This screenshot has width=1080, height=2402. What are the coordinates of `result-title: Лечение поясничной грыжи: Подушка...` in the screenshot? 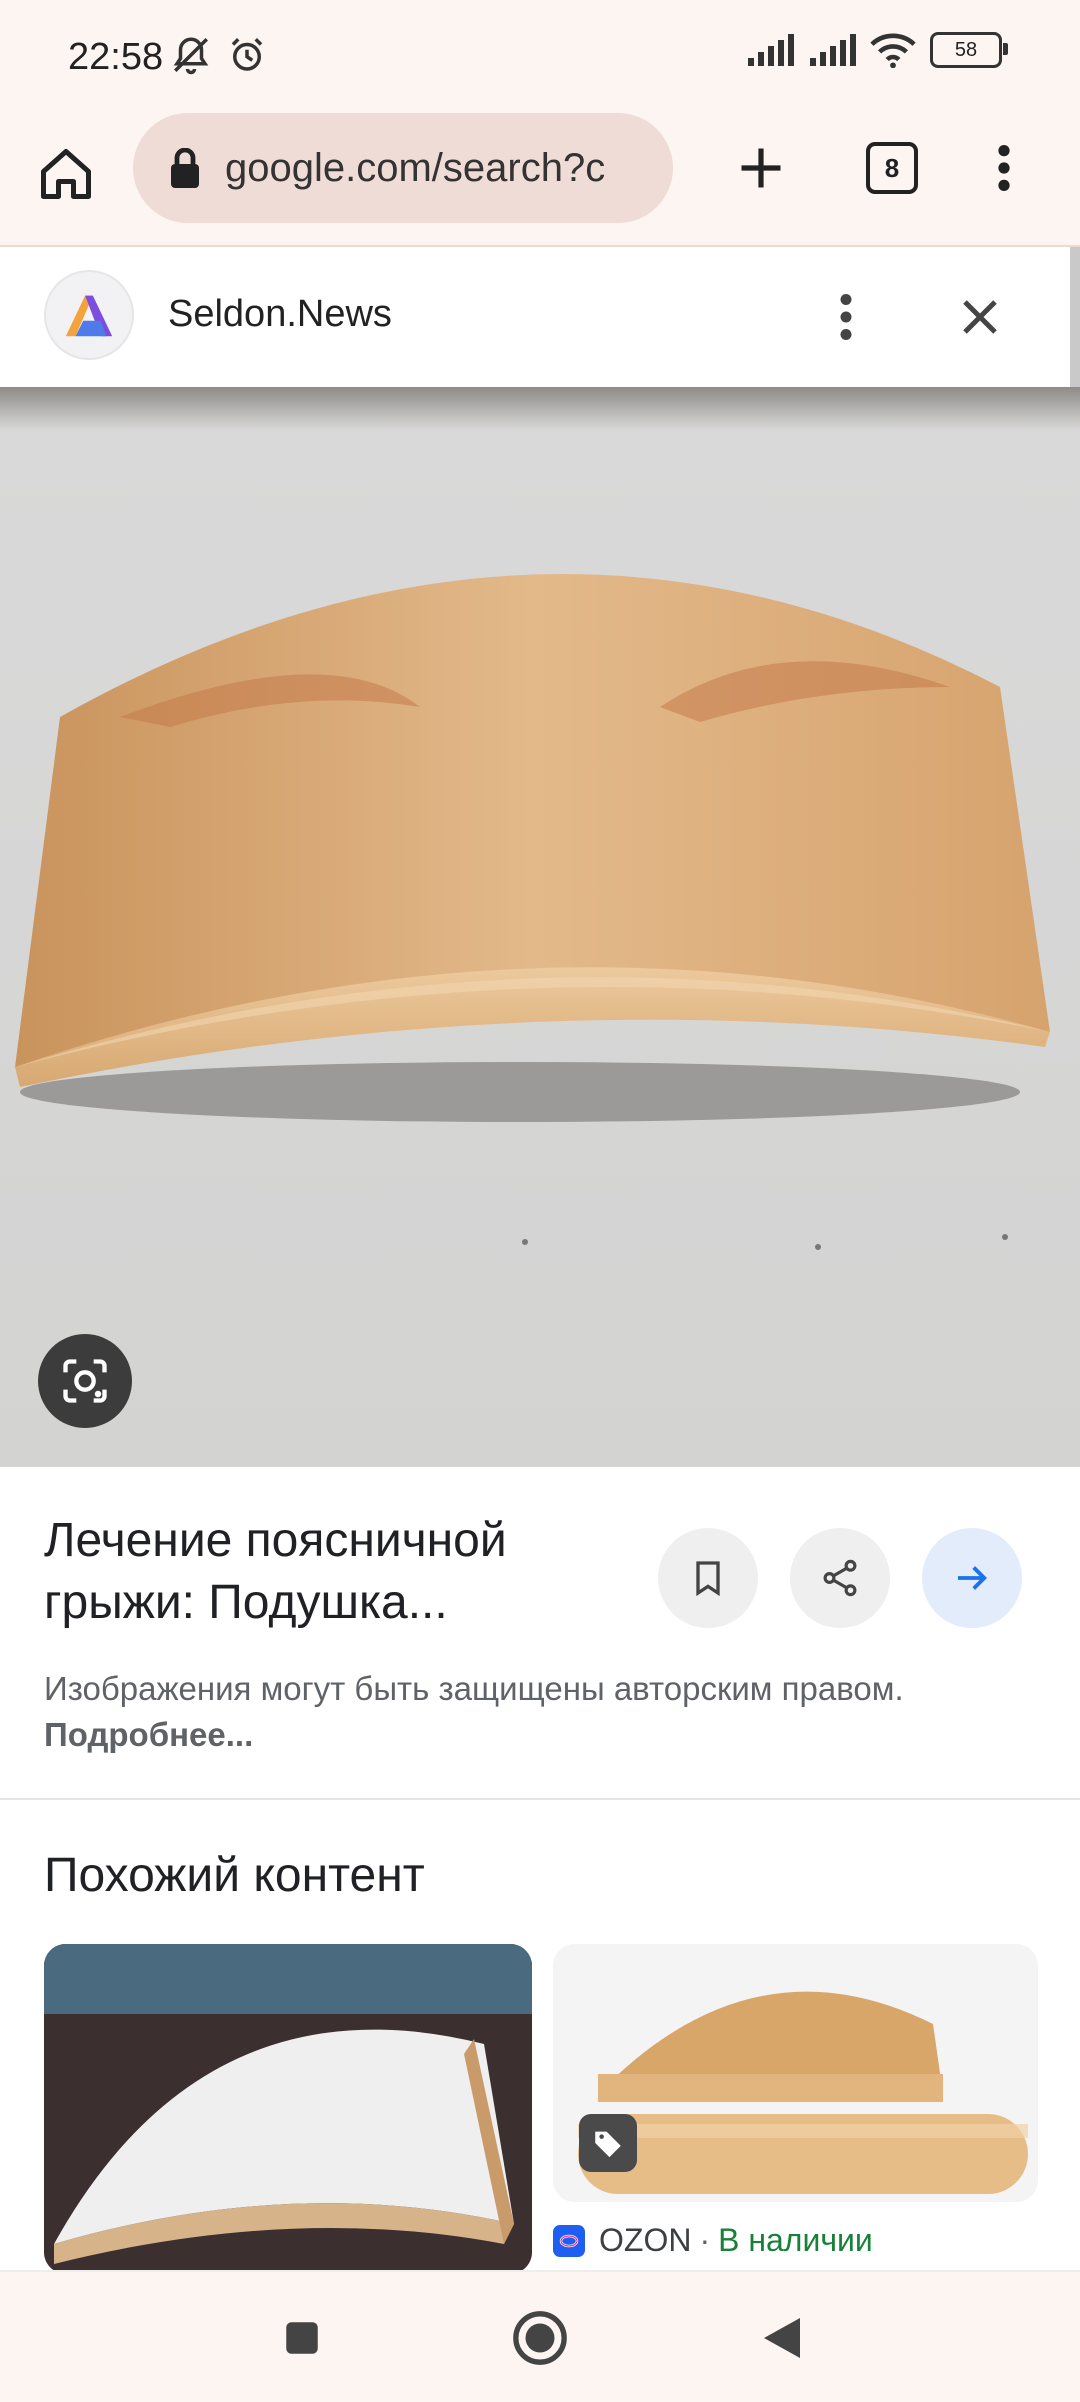 It's located at (344, 1572).